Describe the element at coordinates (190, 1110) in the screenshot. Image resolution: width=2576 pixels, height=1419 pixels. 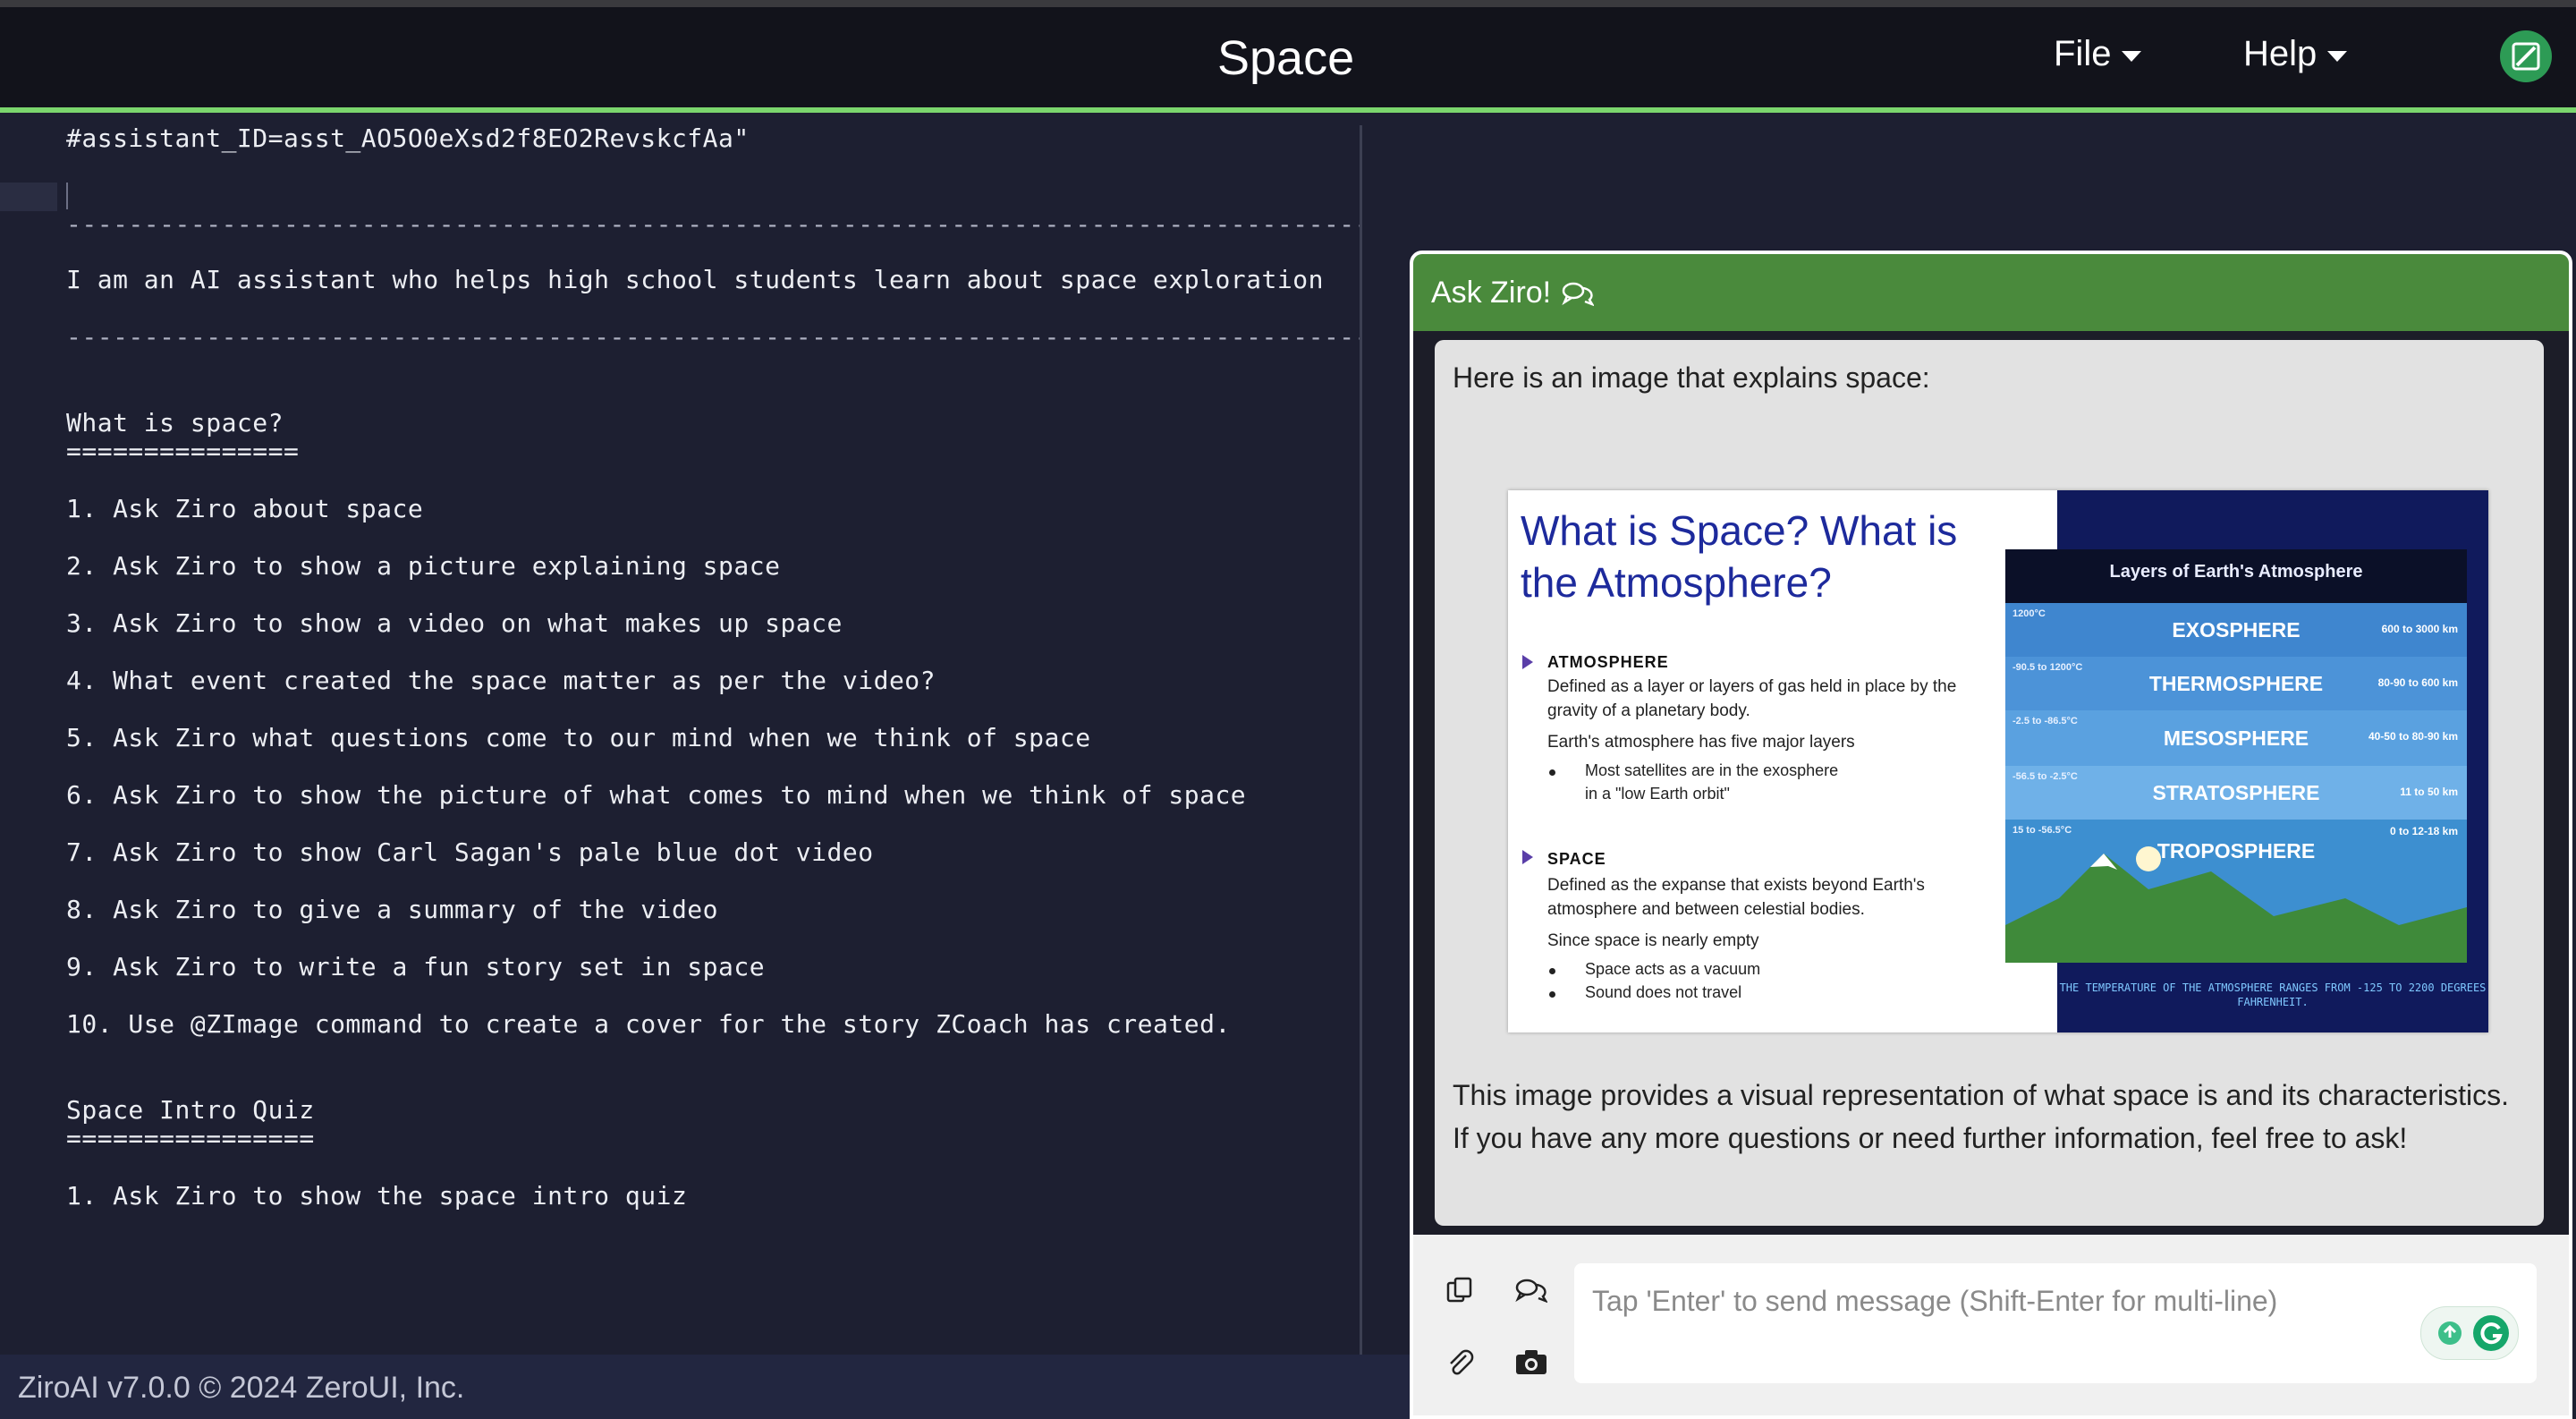
I see `section-heading: Space Intro Quiz` at that location.